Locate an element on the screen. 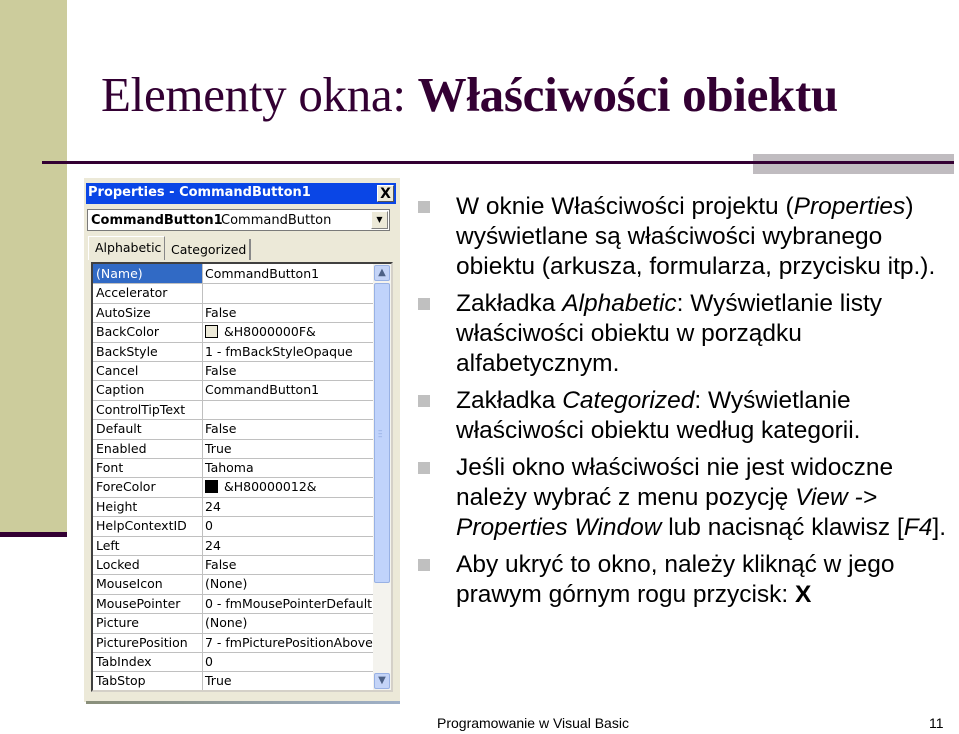  property-name: Accelerator is located at coordinates (132, 293).